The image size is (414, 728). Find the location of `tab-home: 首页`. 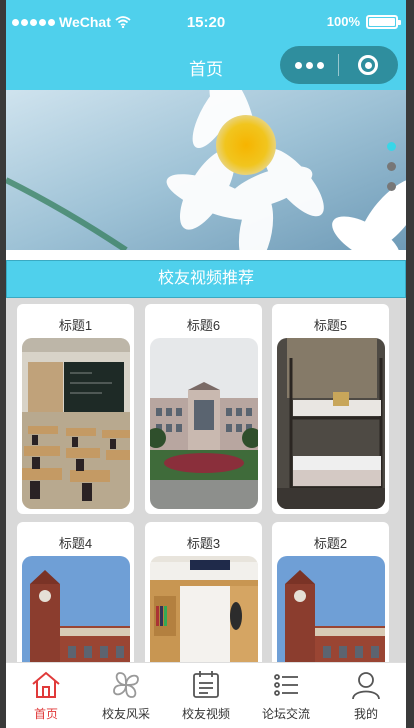

tab-home: 首页 is located at coordinates (46, 695).